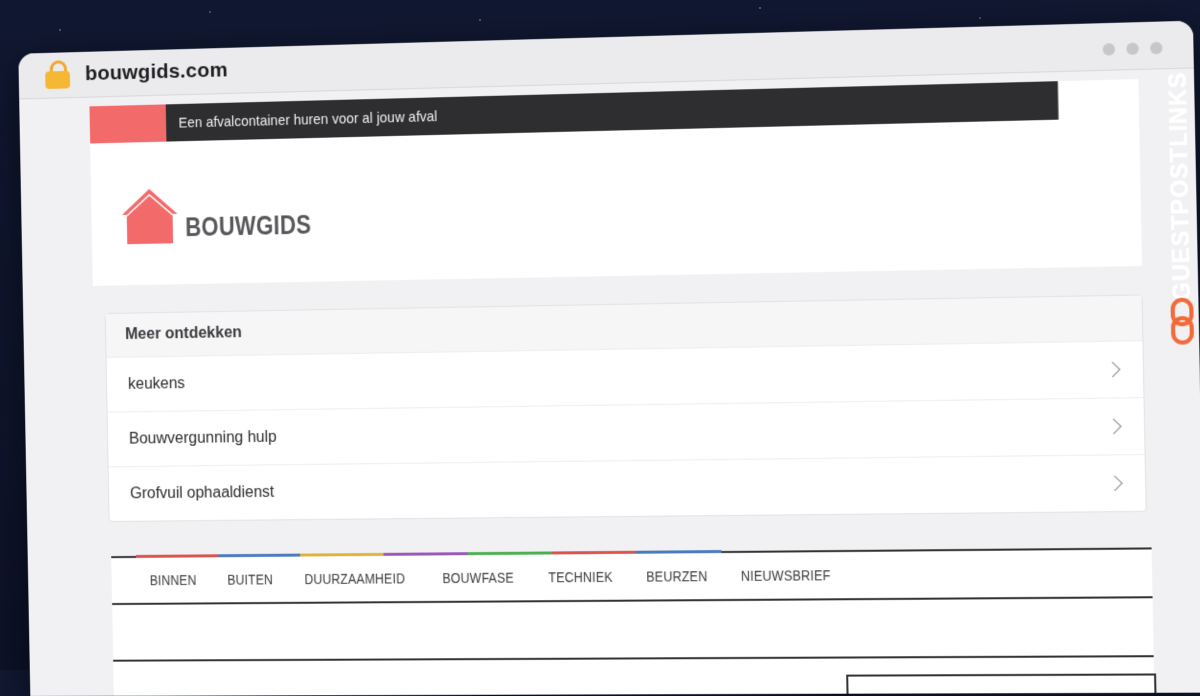 This screenshot has height=696, width=1200. Describe the element at coordinates (156, 383) in the screenshot. I see `discover-item-label: keukens` at that location.